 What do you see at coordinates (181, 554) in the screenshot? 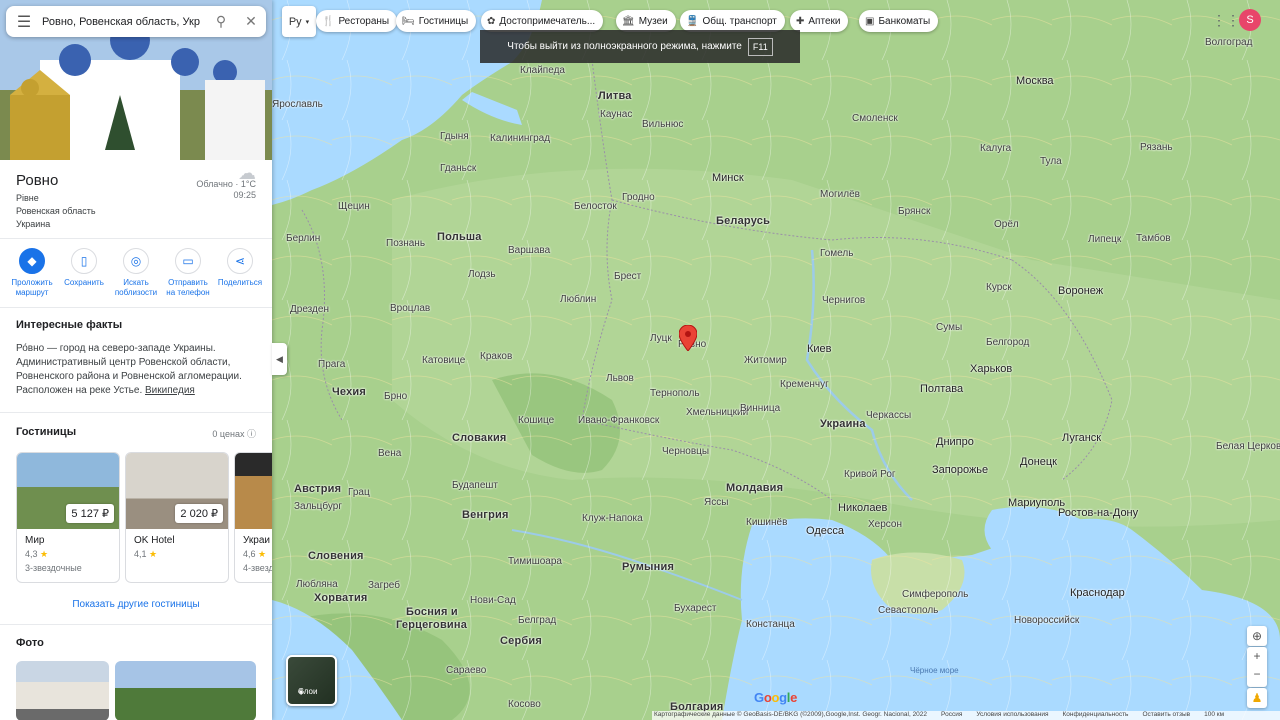
I see `hotel-rating: 4,1 ★` at bounding box center [181, 554].